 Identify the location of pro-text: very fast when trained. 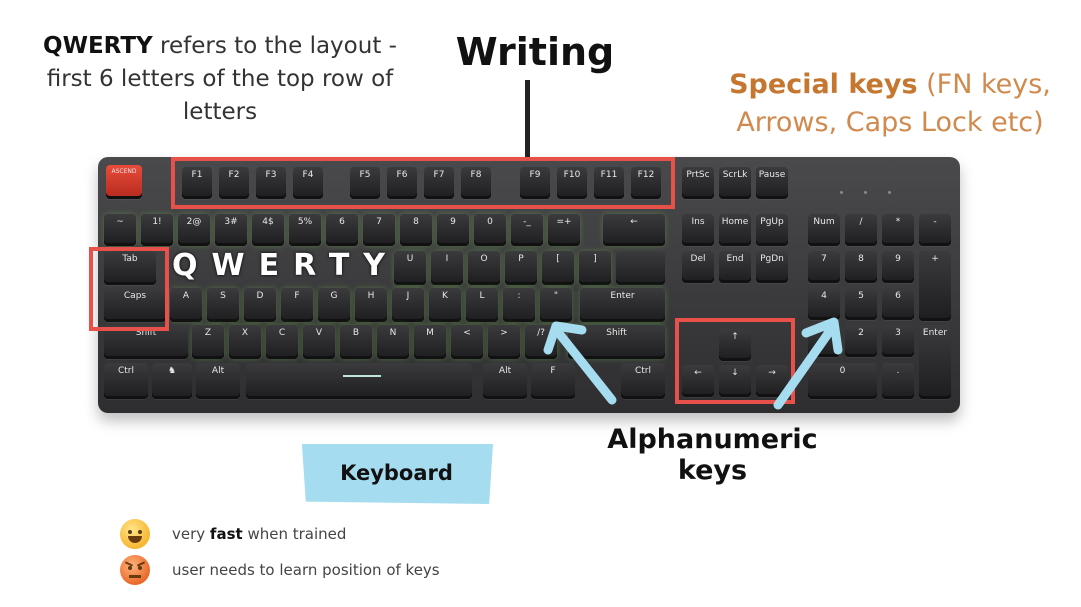
(259, 534).